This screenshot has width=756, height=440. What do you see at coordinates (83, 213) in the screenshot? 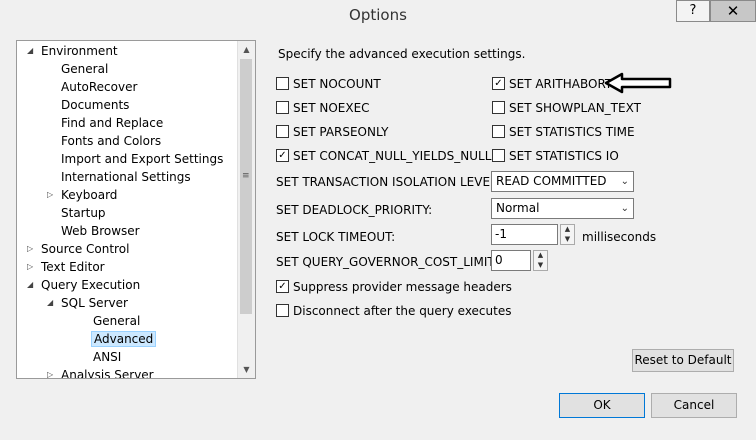
I see `tree-item-label: Startup` at bounding box center [83, 213].